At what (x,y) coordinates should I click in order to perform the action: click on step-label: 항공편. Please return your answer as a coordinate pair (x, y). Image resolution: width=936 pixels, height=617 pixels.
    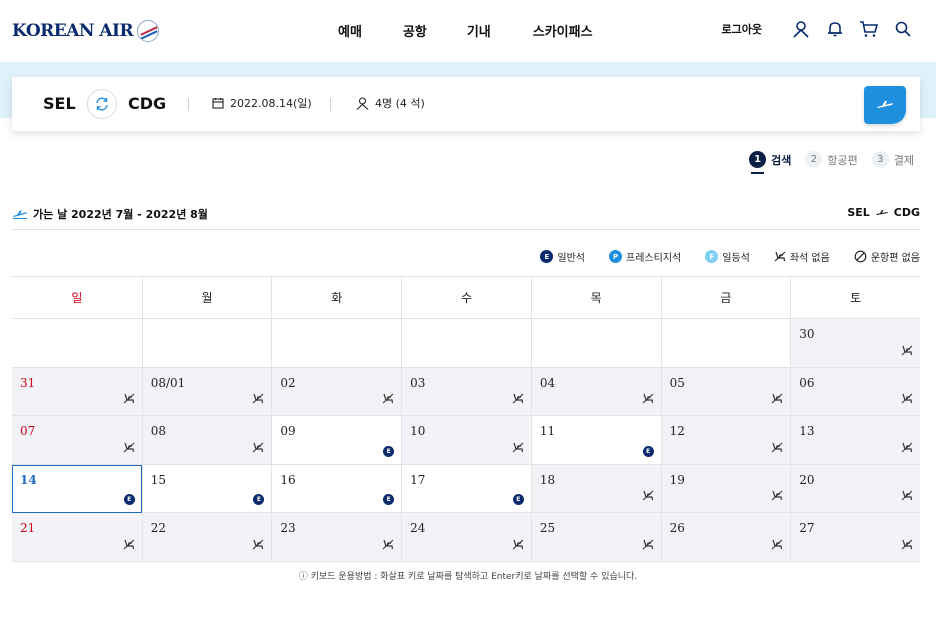
    Looking at the image, I should click on (842, 160).